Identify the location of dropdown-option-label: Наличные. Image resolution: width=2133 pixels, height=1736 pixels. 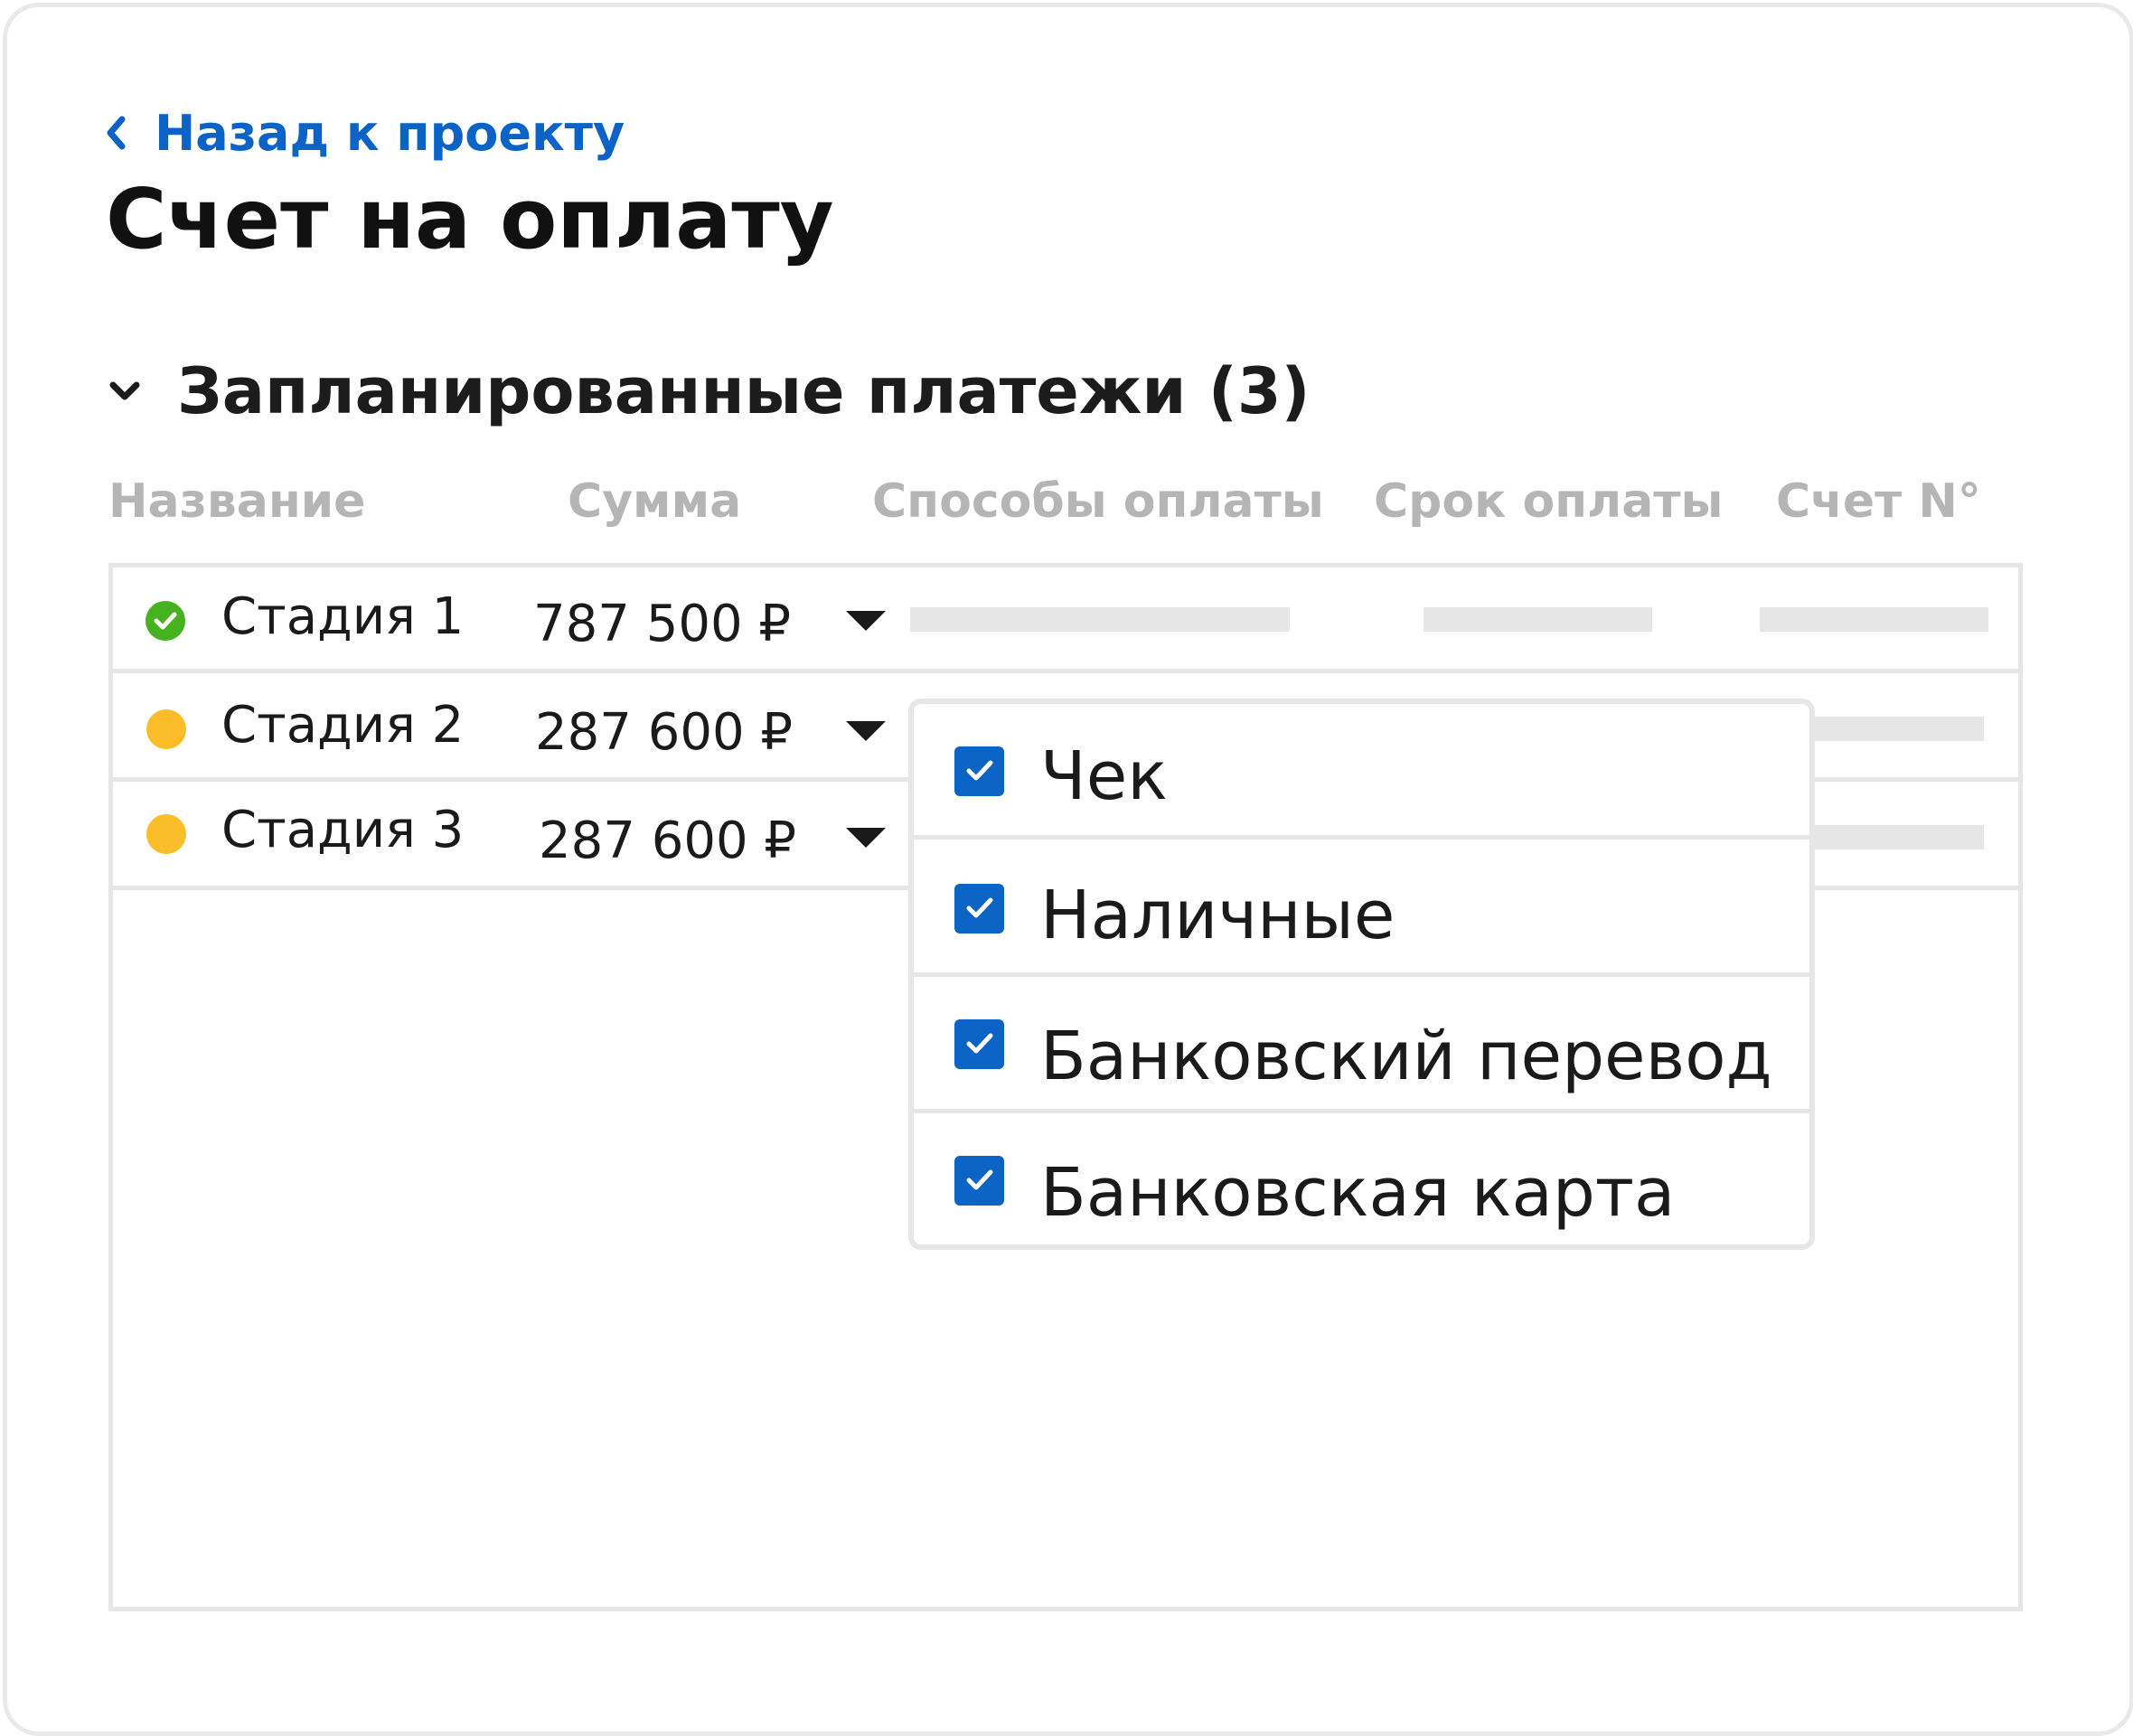
(1217, 916).